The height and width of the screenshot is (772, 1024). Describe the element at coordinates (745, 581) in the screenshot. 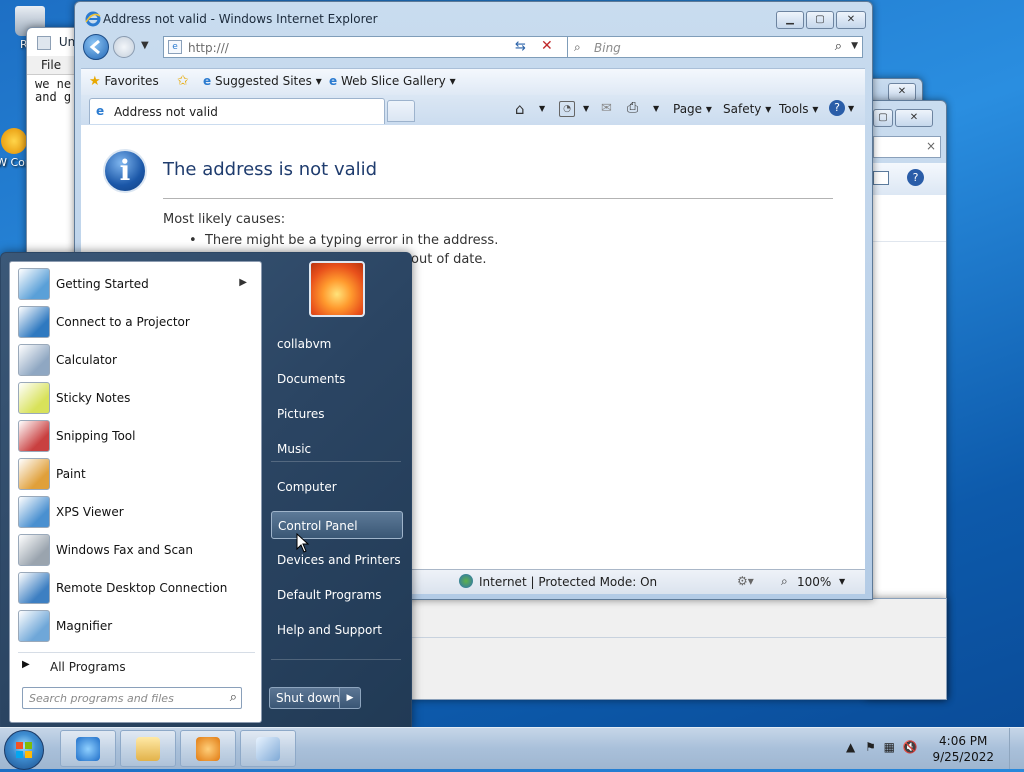

I see `security-lock-icon: ⚙▾` at that location.